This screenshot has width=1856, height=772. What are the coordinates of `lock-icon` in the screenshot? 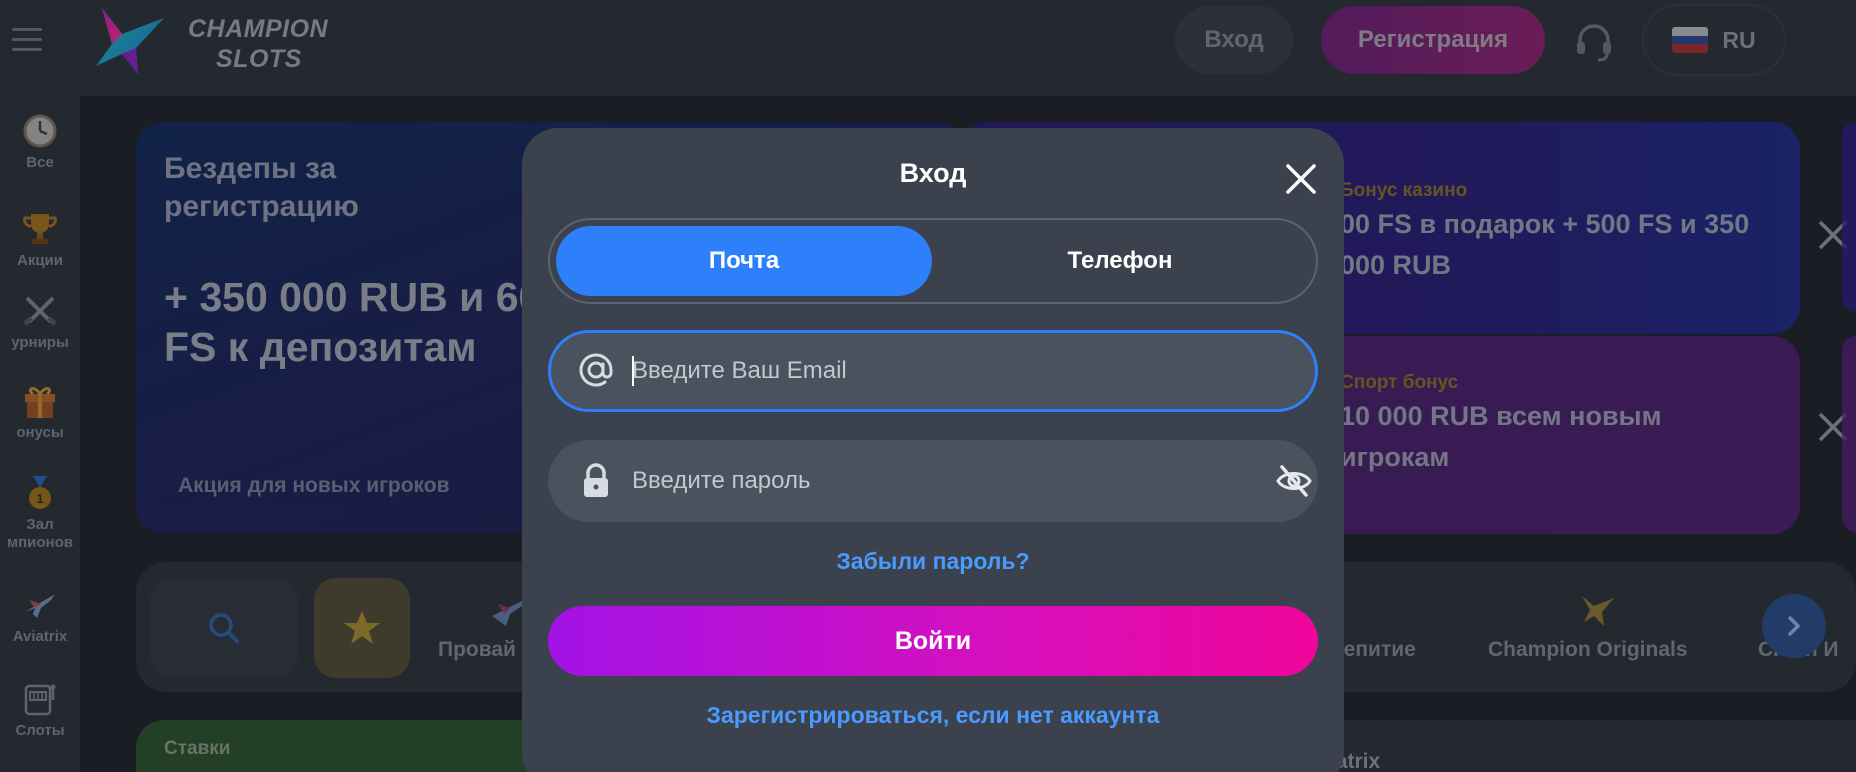 It's located at (596, 480).